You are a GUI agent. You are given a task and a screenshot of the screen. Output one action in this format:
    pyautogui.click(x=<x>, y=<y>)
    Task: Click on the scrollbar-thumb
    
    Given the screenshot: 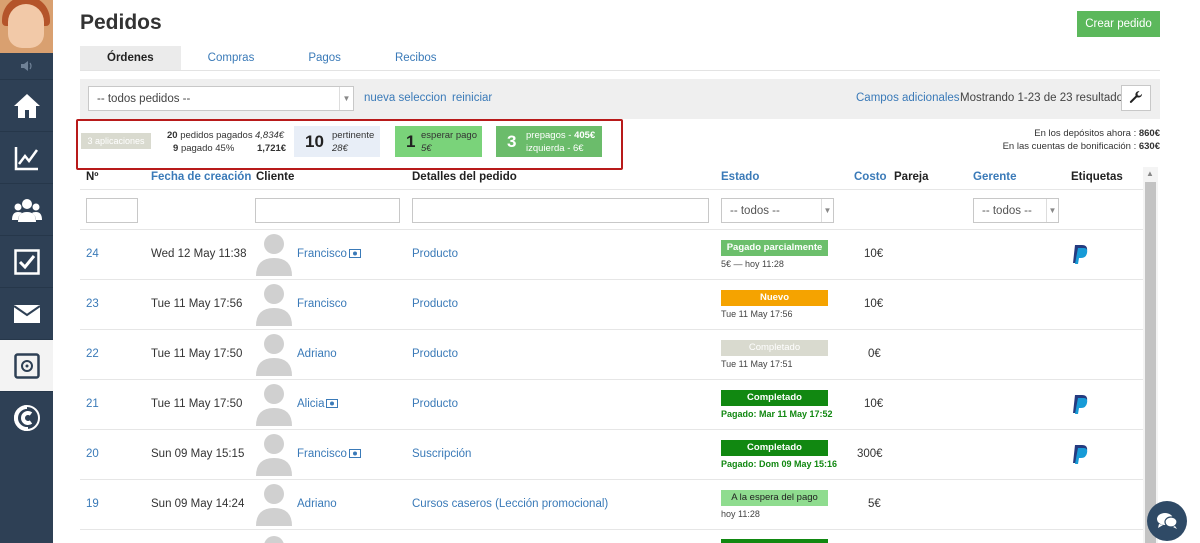 What is the action you would take?
    pyautogui.click(x=1150, y=362)
    